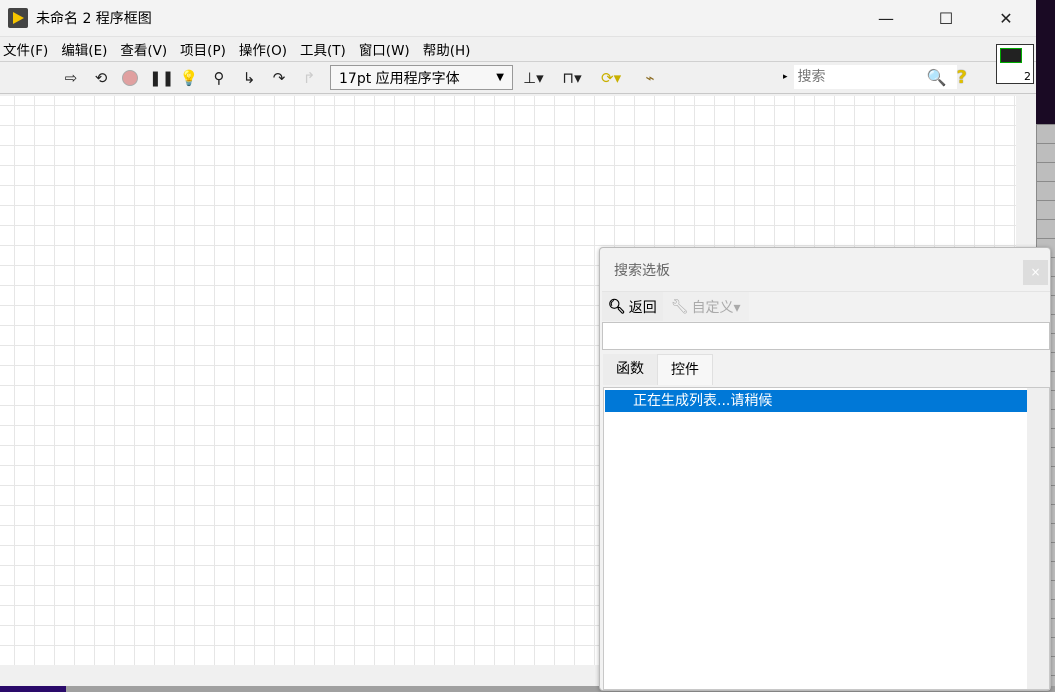 This screenshot has height=692, width=1055. Describe the element at coordinates (387, 49) in the screenshot. I see `menu-window: 窗口(W)` at that location.